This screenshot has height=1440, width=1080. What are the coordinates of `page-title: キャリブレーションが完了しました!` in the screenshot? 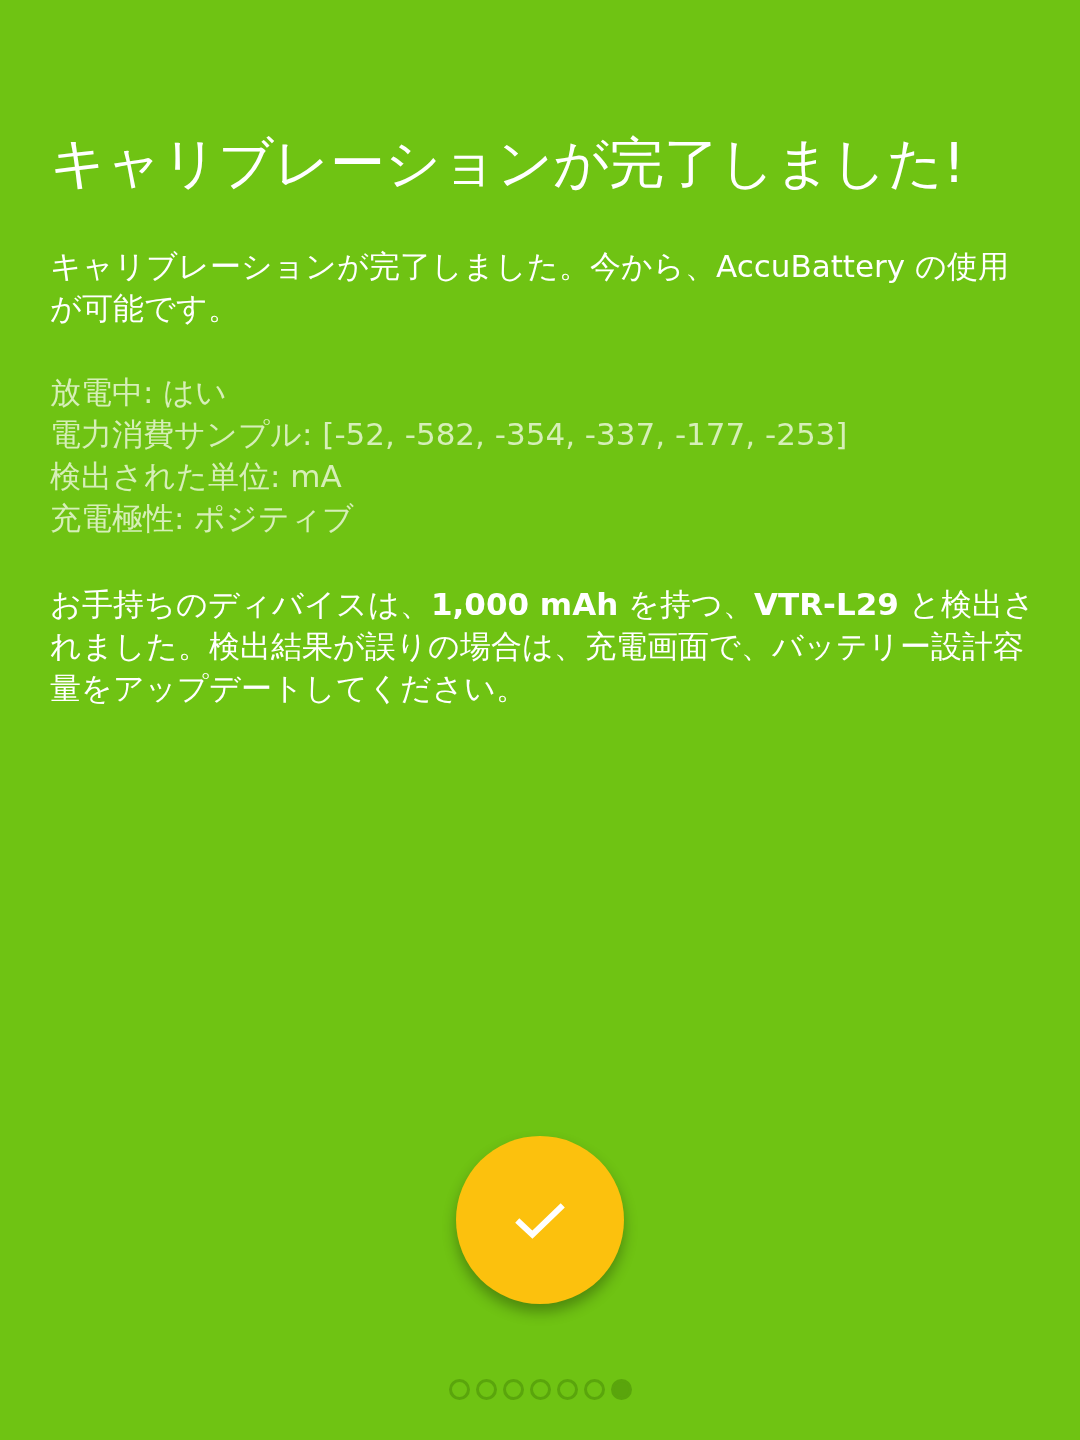 It's located at (508, 163).